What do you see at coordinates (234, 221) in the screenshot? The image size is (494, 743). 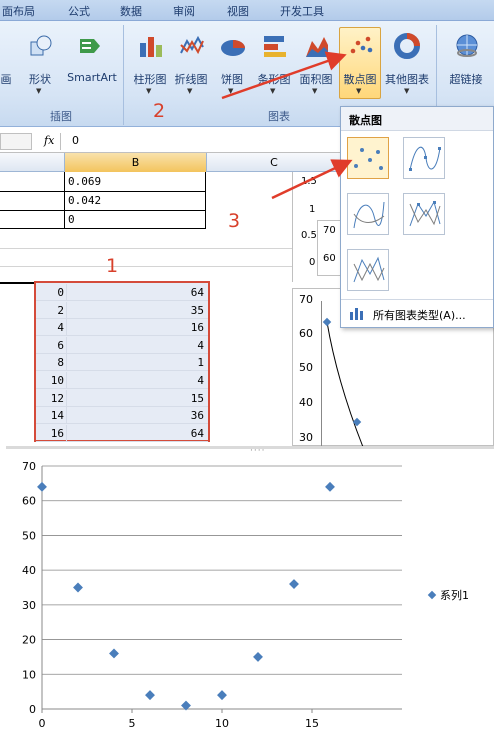 I see `step-number-3: 3` at bounding box center [234, 221].